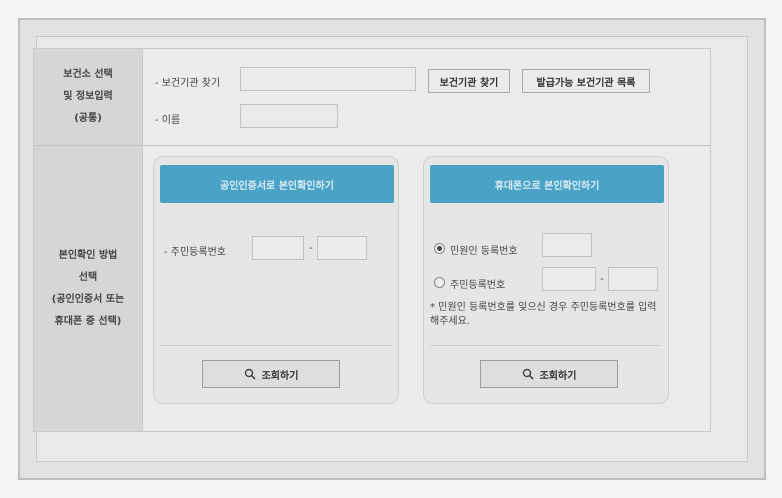  Describe the element at coordinates (342, 248) in the screenshot. I see `cert-rrn-back-input` at that location.